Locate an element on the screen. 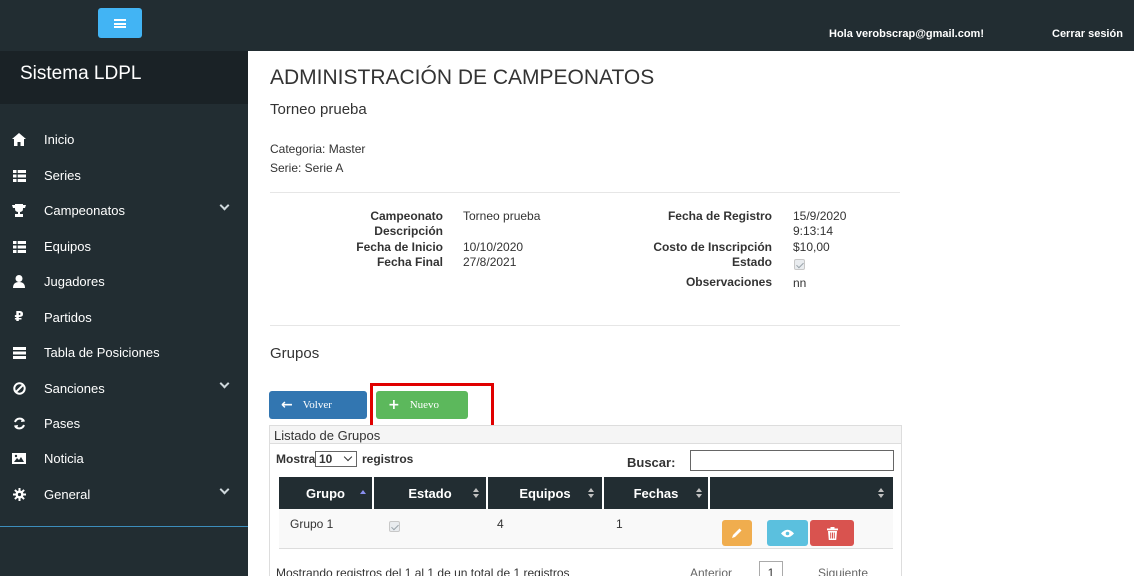  fecha-final-value: 27/8/2021 is located at coordinates (490, 262).